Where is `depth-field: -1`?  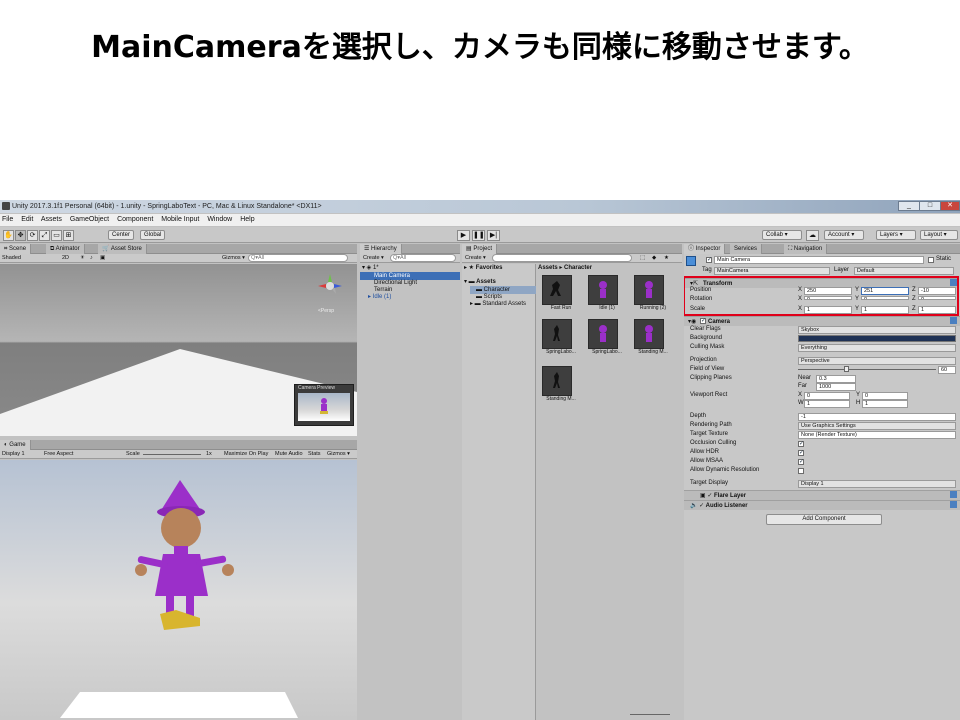
depth-field: -1 is located at coordinates (877, 417).